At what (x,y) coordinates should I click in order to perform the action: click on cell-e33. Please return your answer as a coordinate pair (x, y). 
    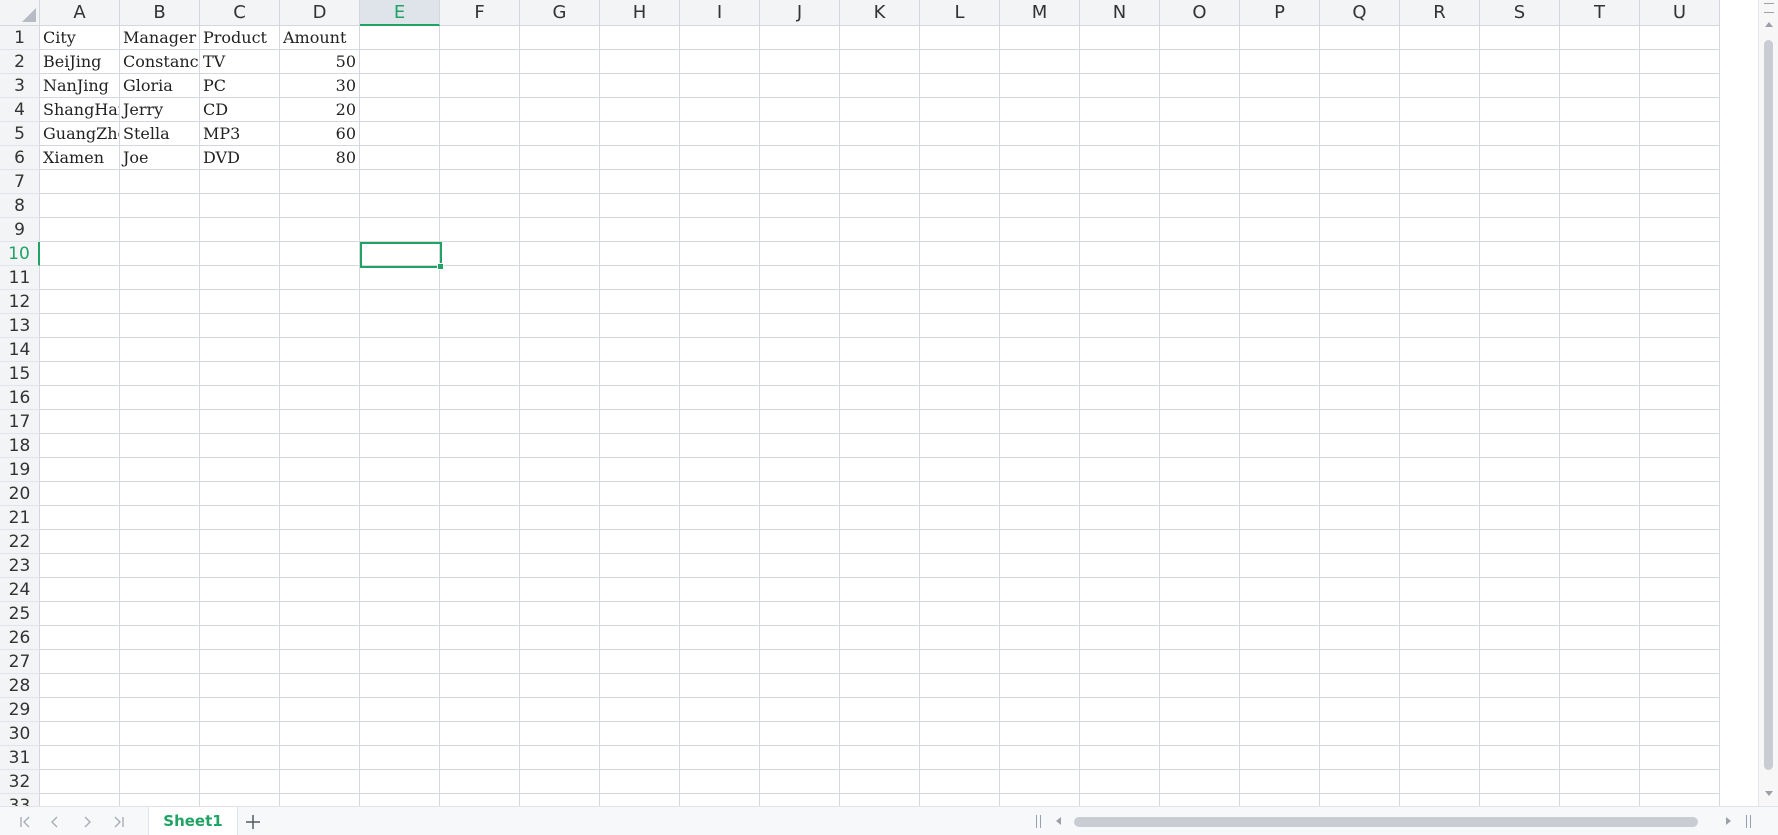
    Looking at the image, I should click on (400, 800).